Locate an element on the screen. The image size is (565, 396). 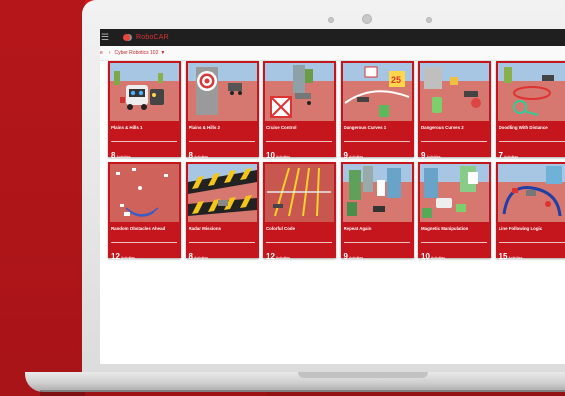
caret-down-icon: ▼ is located at coordinates (162, 53).